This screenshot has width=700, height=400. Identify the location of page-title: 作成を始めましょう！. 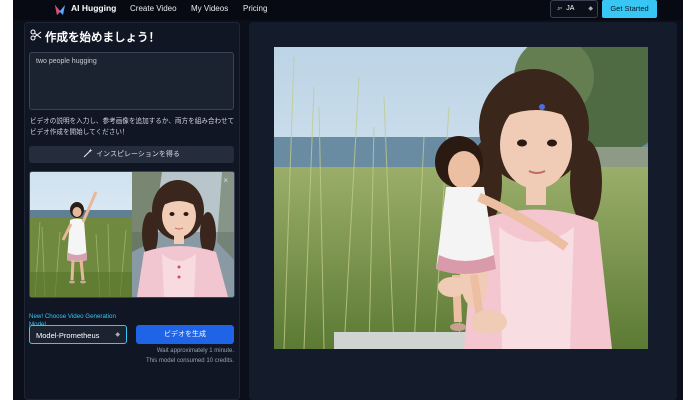
(102, 38).